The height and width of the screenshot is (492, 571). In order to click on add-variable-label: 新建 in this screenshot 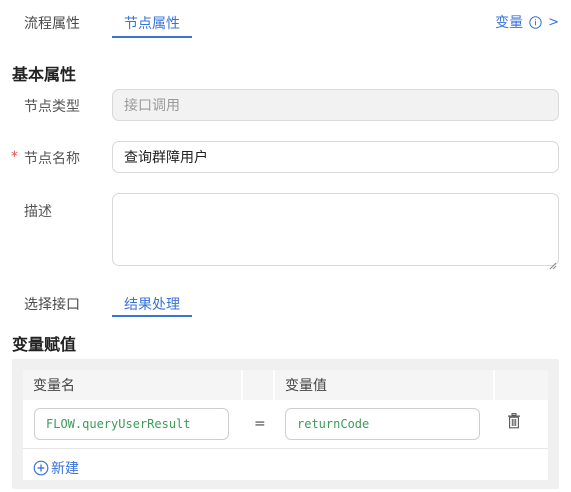, I will do `click(65, 469)`.